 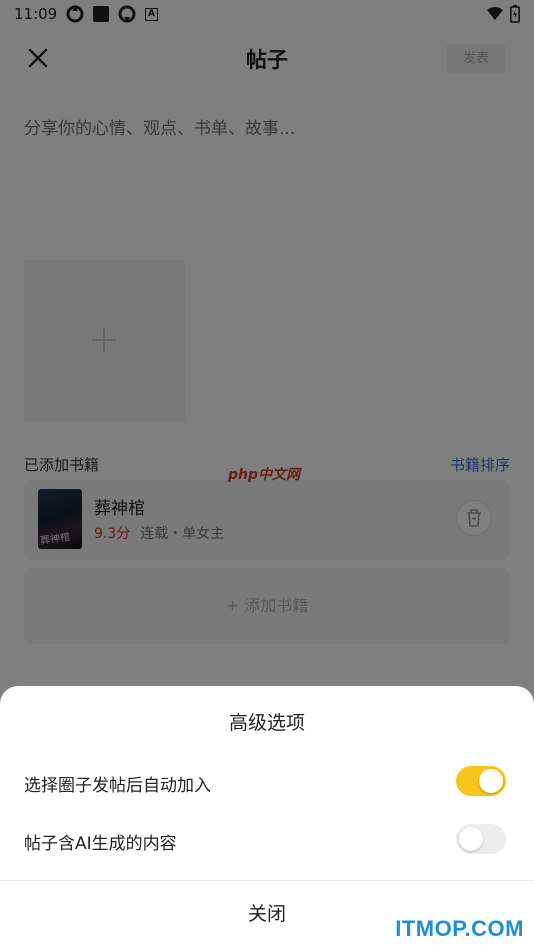 What do you see at coordinates (267, 880) in the screenshot?
I see `sheet-divider` at bounding box center [267, 880].